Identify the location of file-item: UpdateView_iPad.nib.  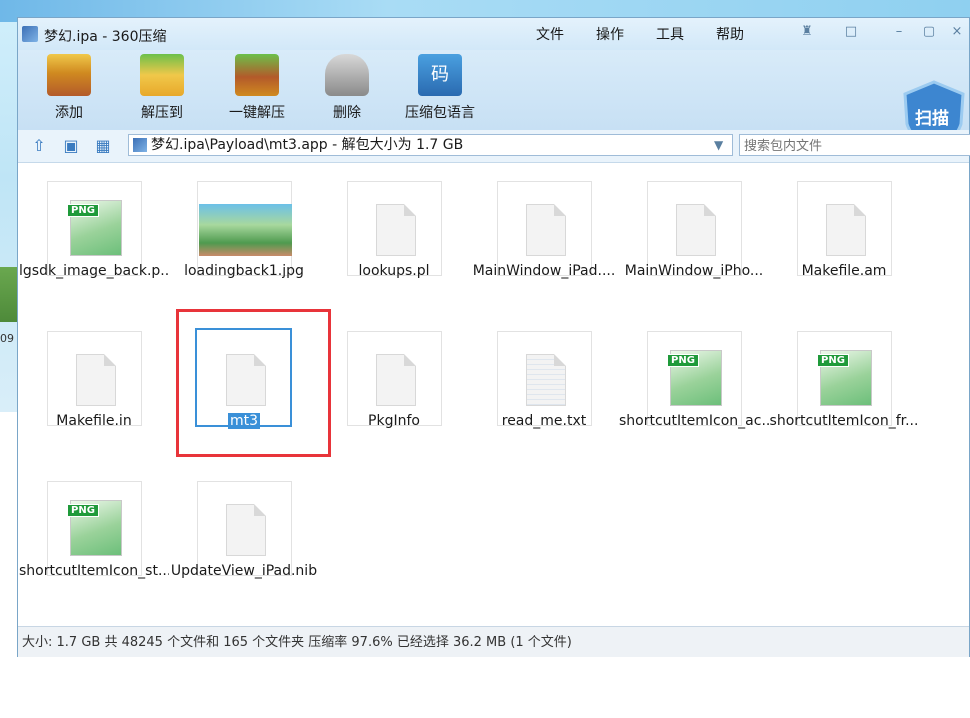
(244, 538).